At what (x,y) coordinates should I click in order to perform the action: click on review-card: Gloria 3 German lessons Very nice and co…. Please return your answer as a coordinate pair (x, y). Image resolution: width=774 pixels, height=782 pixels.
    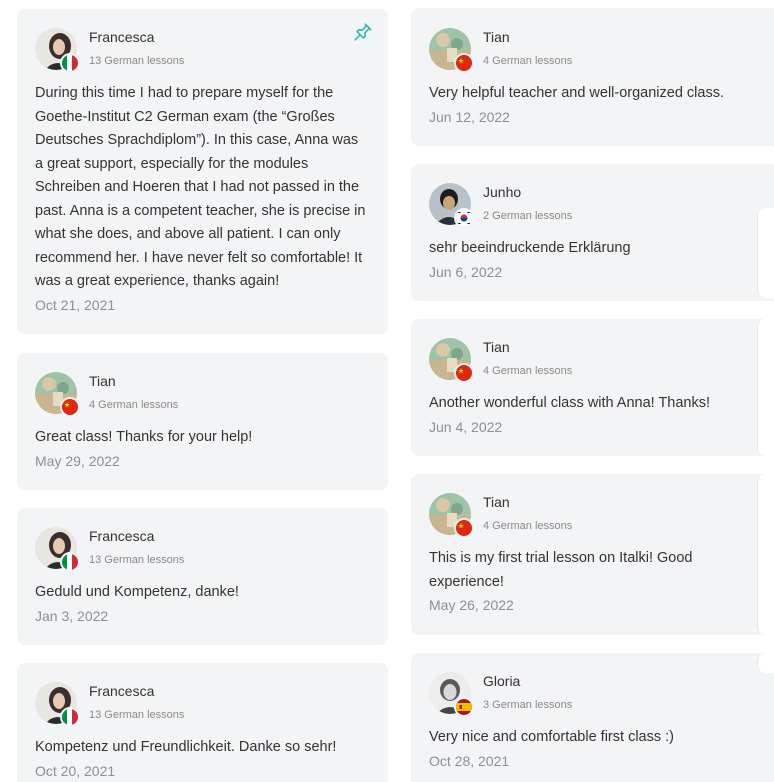
    Looking at the image, I should click on (592, 717).